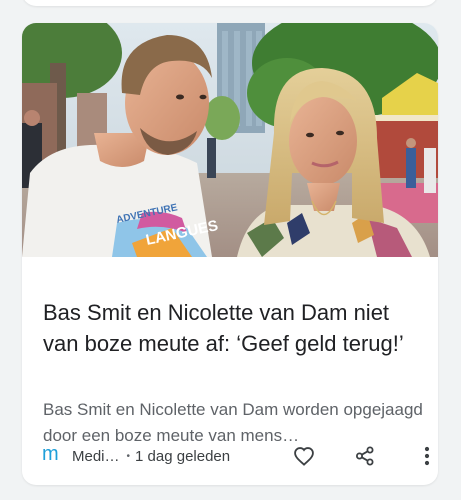 The width and height of the screenshot is (461, 500). What do you see at coordinates (230, 3) in the screenshot?
I see `previous-card-edge` at bounding box center [230, 3].